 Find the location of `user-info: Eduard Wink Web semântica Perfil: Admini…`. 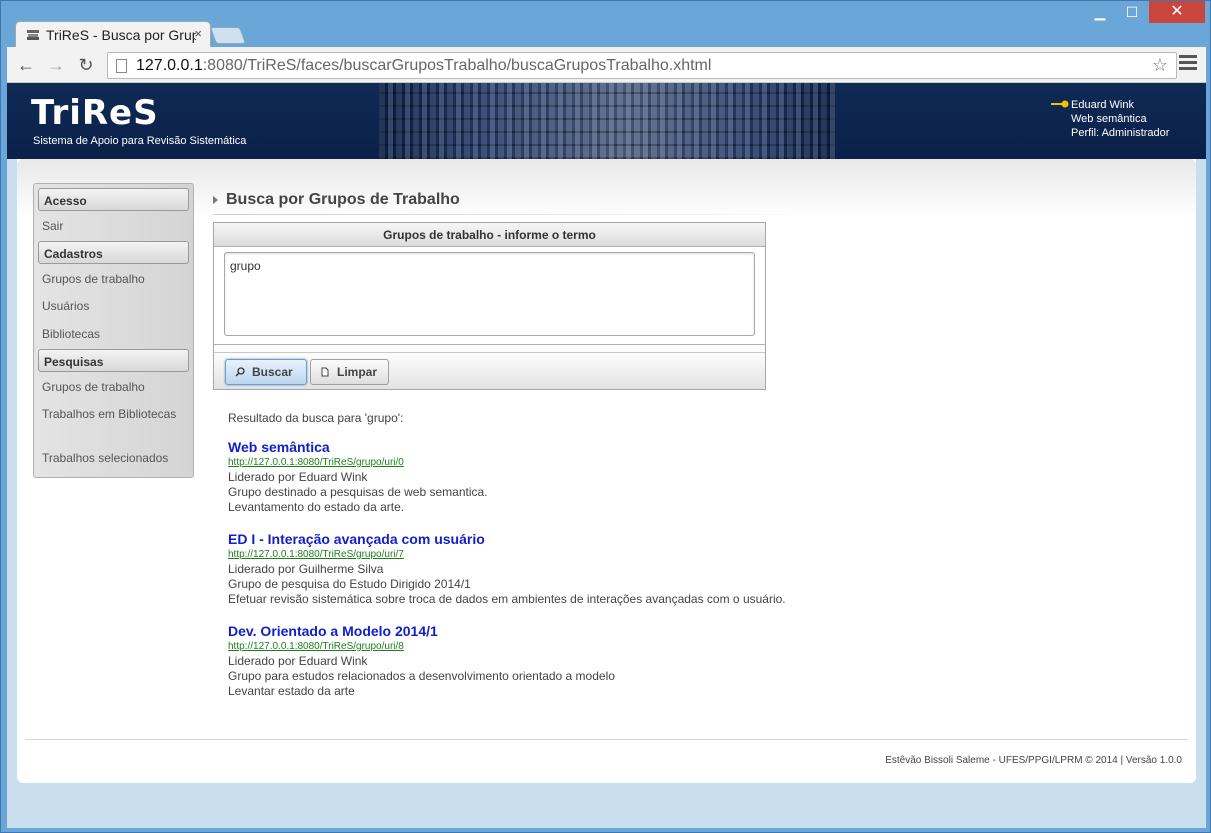

user-info: Eduard Wink Web semântica Perfil: Admini… is located at coordinates (1110, 119).